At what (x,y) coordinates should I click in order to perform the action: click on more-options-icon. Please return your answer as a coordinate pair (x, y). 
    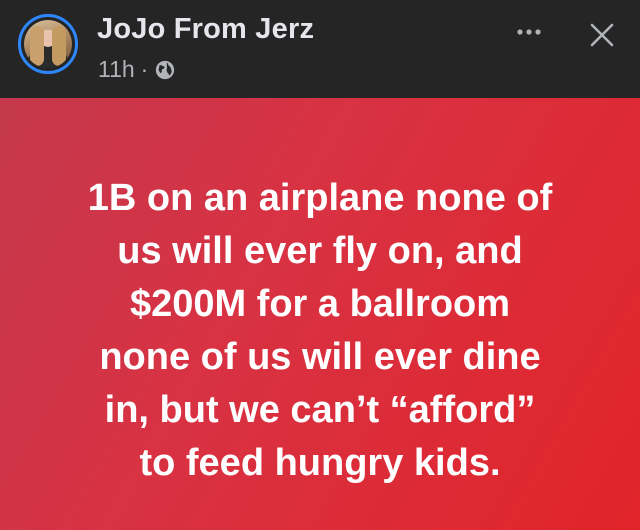
    Looking at the image, I should click on (529, 32).